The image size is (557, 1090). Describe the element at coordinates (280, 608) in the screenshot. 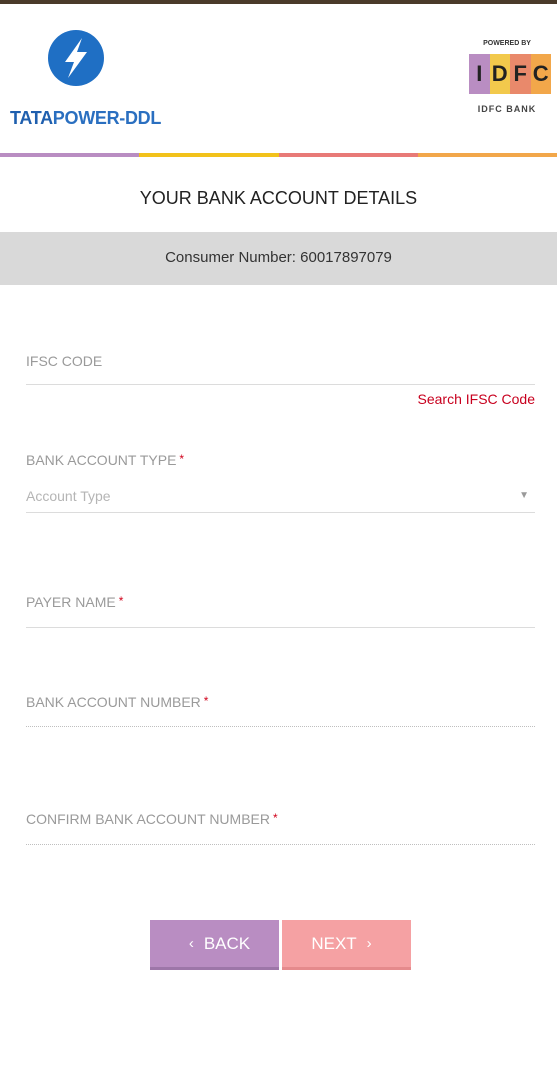

I see `payer-name-input` at that location.